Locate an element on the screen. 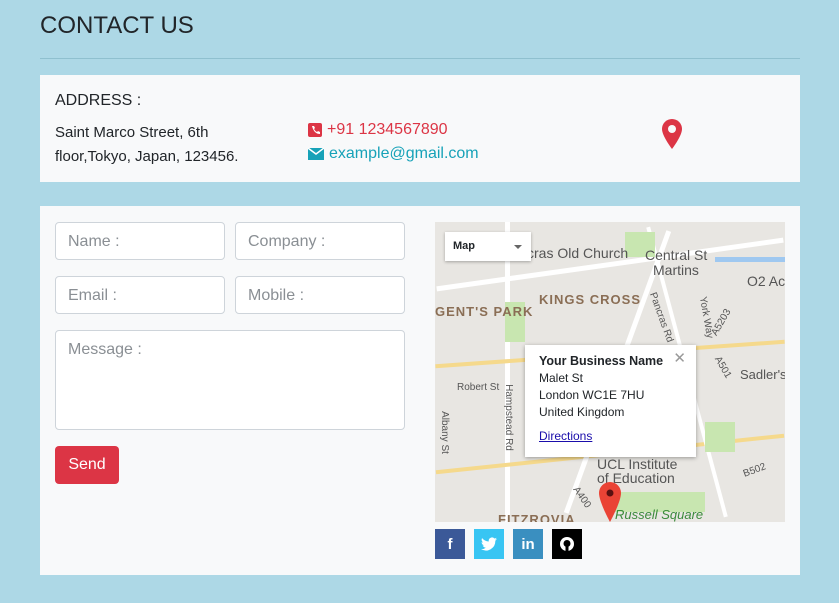 The width and height of the screenshot is (839, 603). linkedin-button: in is located at coordinates (528, 544).